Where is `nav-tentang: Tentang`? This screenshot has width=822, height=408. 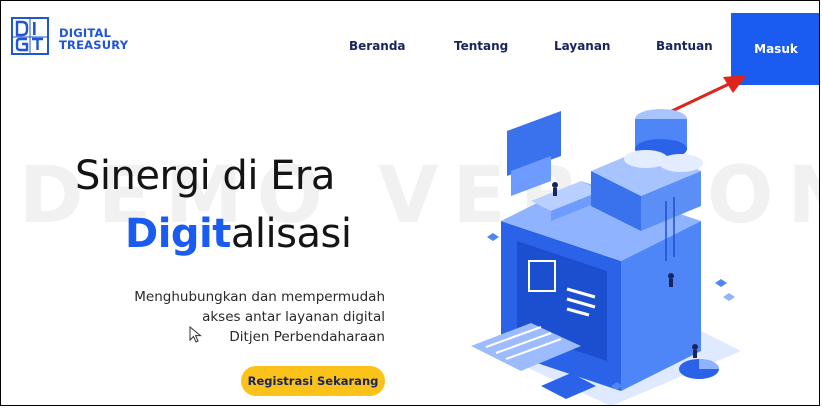 nav-tentang: Tentang is located at coordinates (481, 46).